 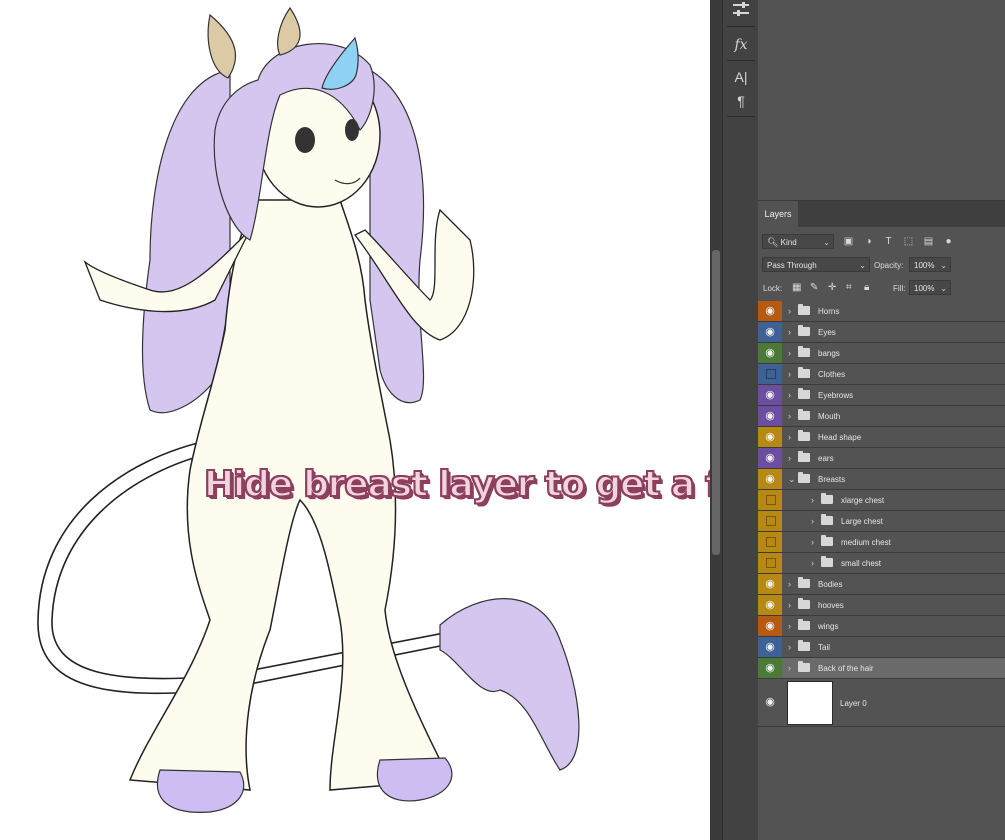 What do you see at coordinates (881, 332) in the screenshot?
I see `layer-row: ◉ › Eyes` at bounding box center [881, 332].